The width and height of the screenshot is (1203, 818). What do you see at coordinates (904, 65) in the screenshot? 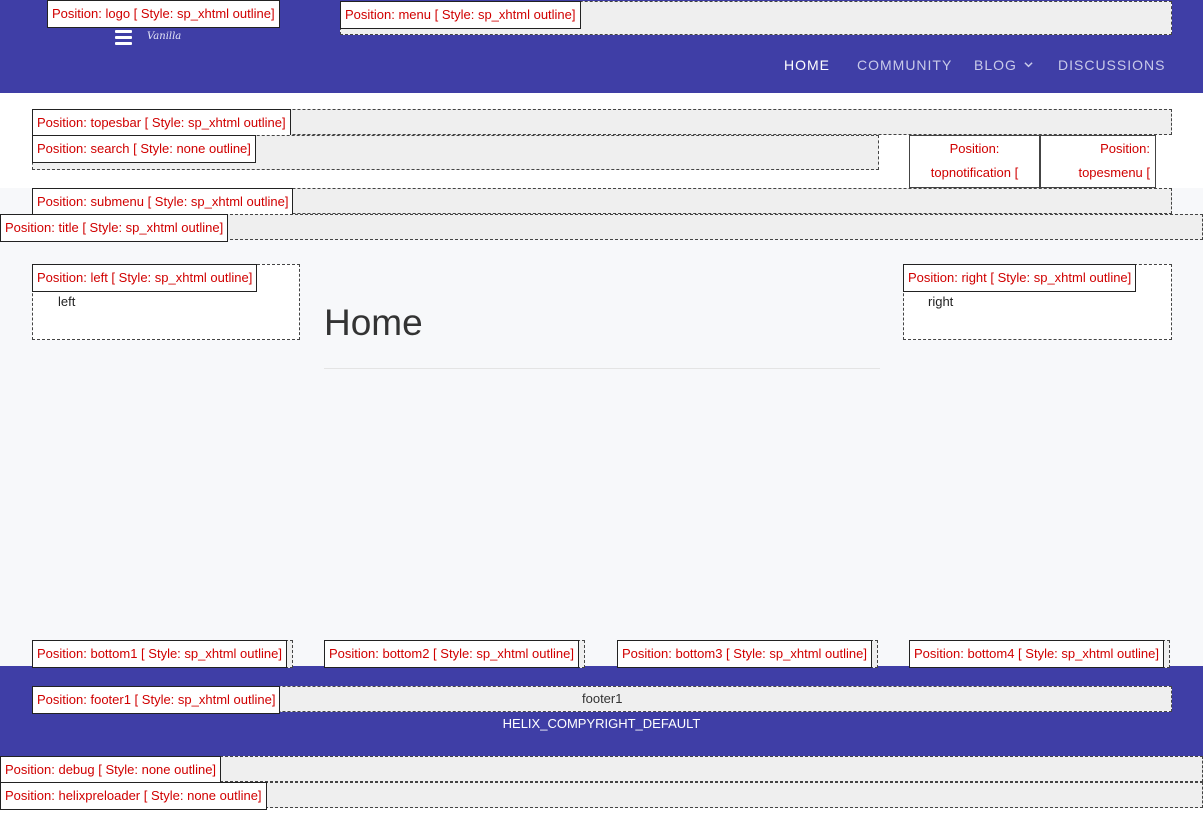
I see `nav-community: COMMUNITY` at bounding box center [904, 65].